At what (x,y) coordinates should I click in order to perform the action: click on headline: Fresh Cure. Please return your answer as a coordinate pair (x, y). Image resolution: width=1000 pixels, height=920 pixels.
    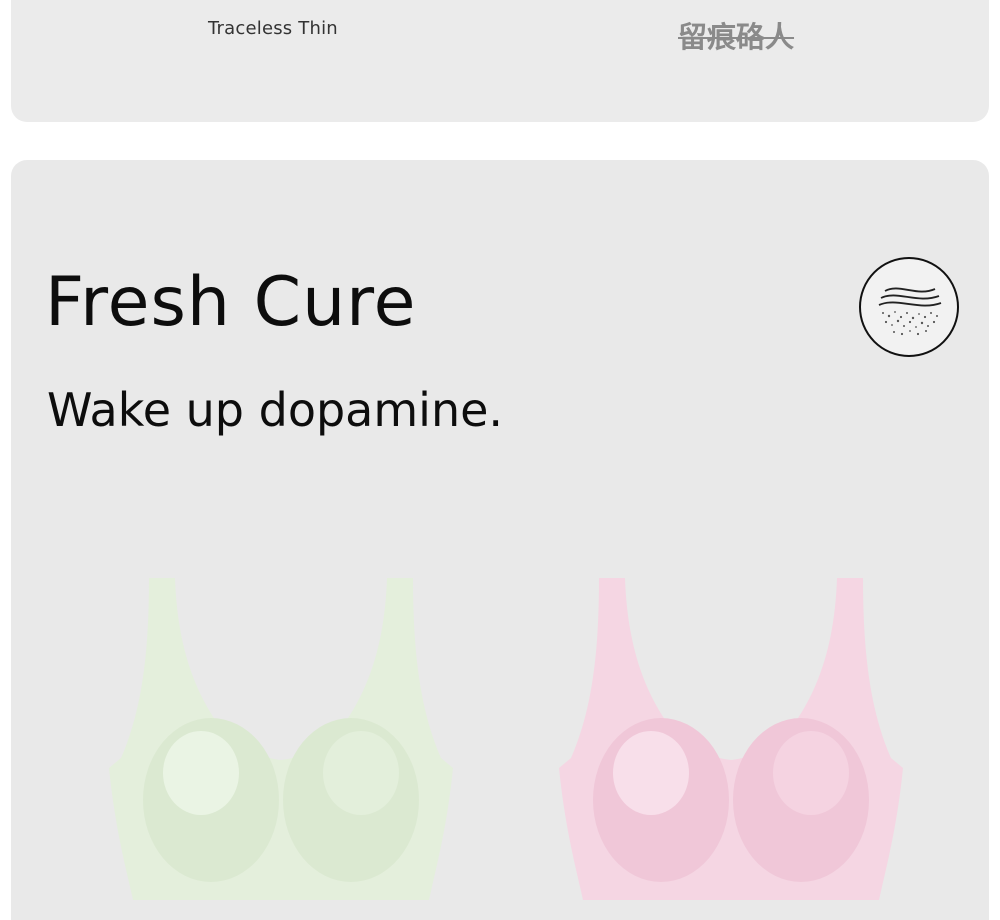
    Looking at the image, I should click on (231, 302).